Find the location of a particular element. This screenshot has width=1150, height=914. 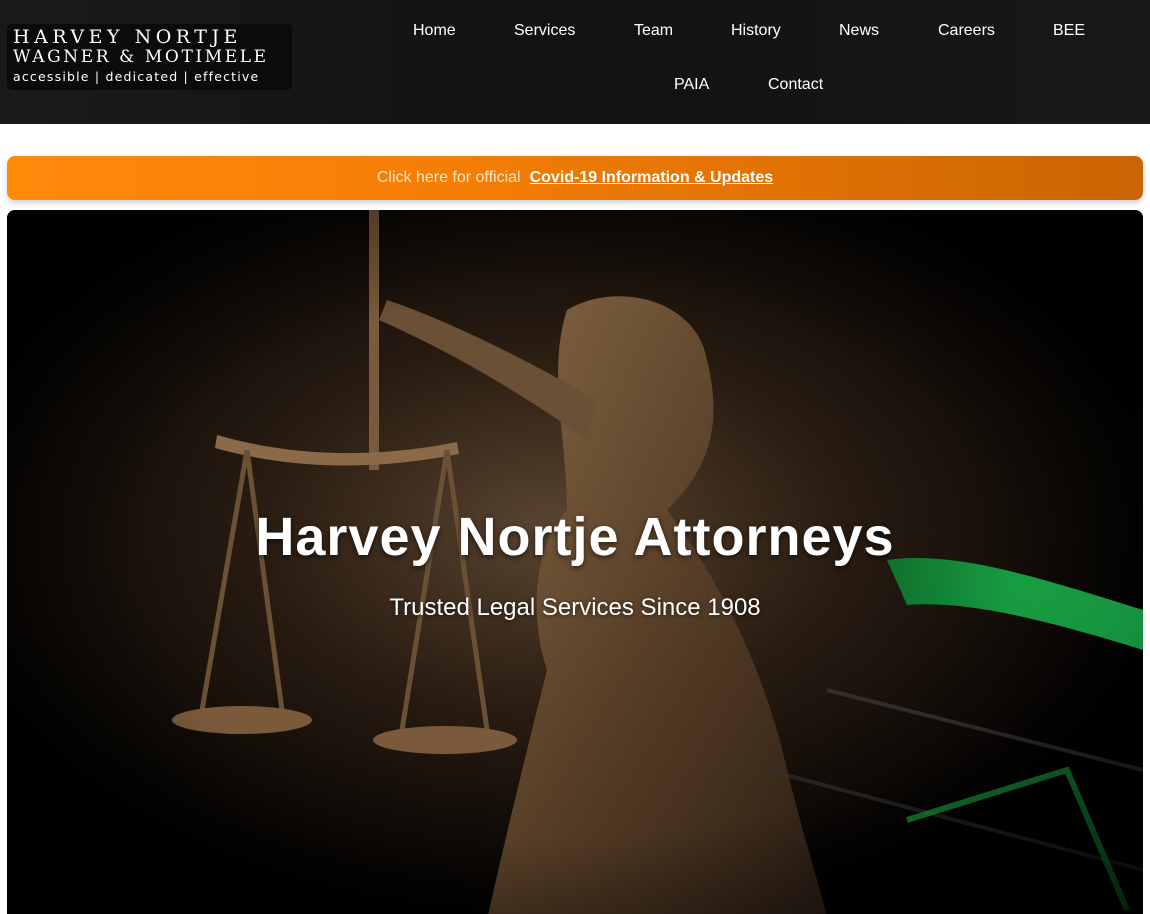

nav-home: Home is located at coordinates (434, 31).